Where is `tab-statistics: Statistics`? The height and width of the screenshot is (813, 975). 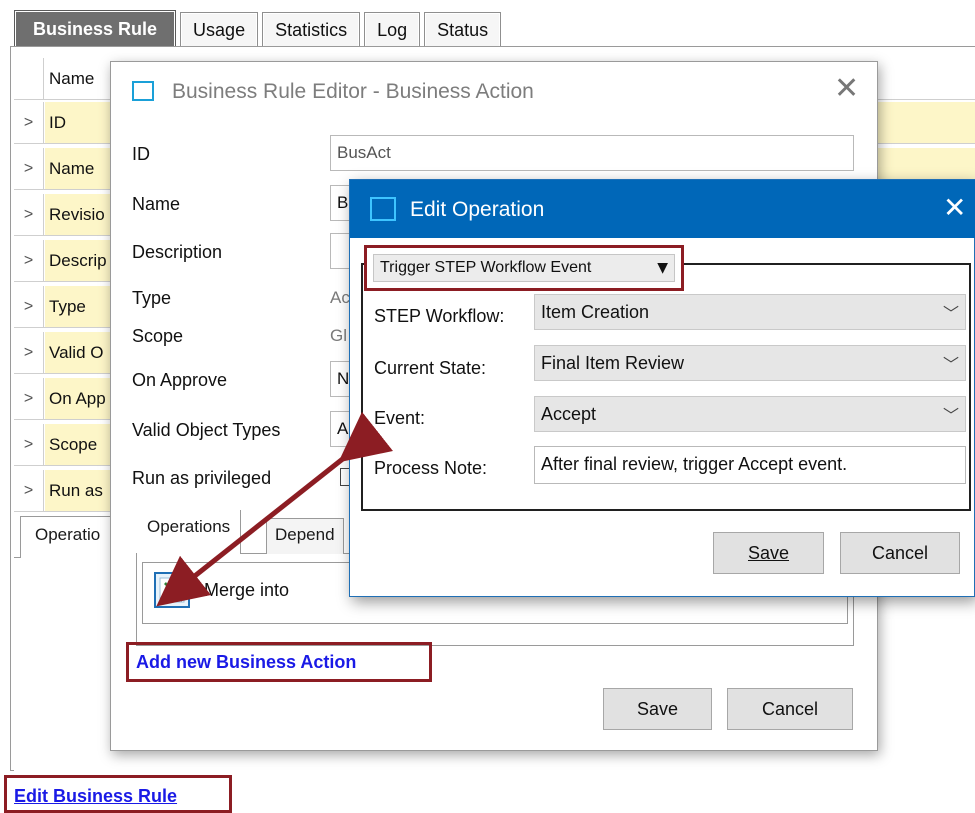 tab-statistics: Statistics is located at coordinates (311, 30).